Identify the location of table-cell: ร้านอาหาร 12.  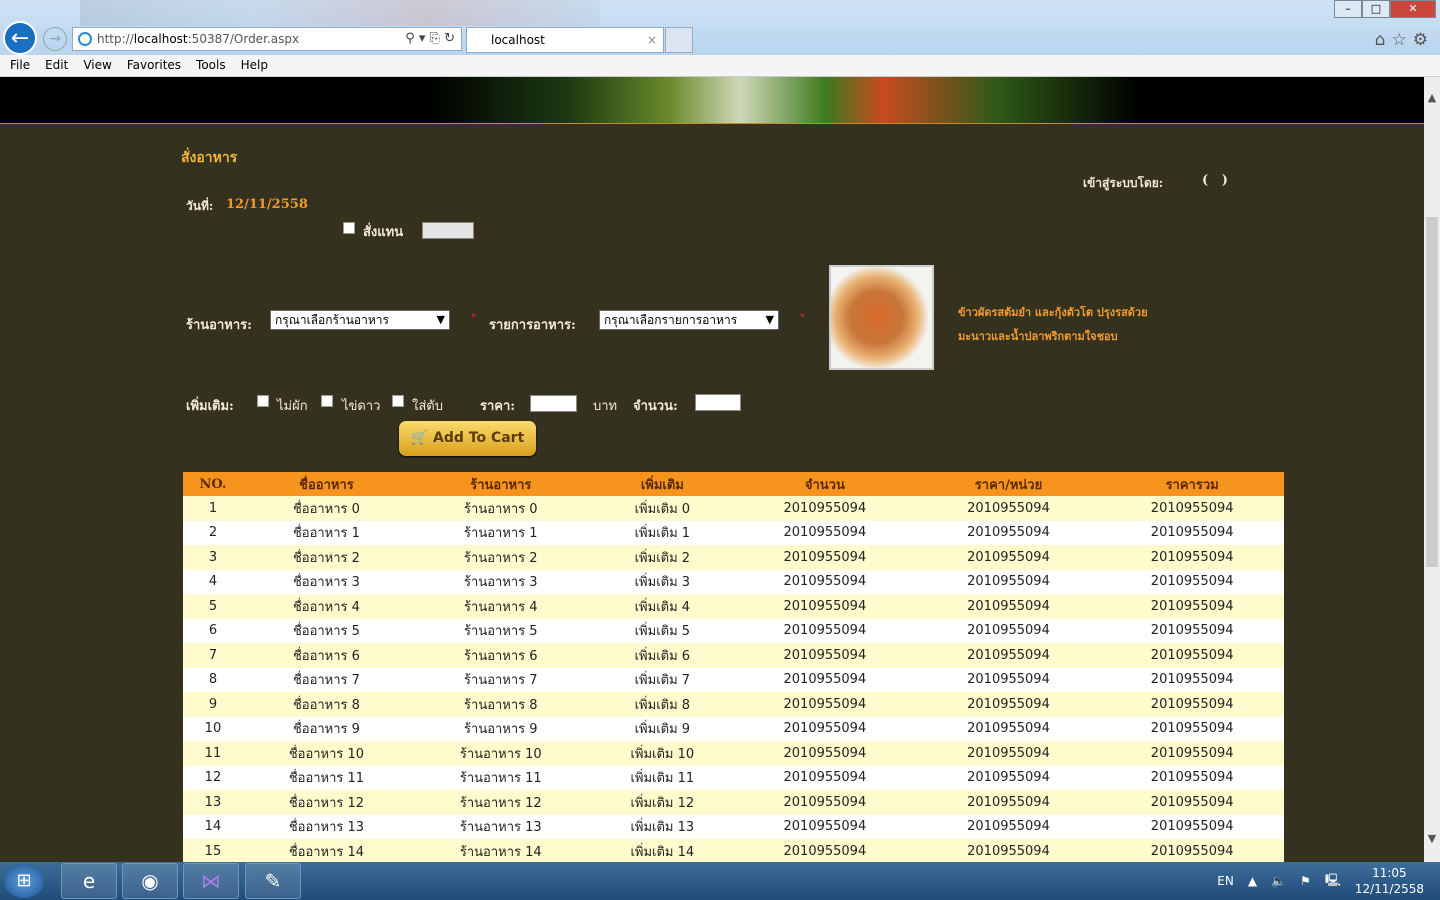
(500, 802).